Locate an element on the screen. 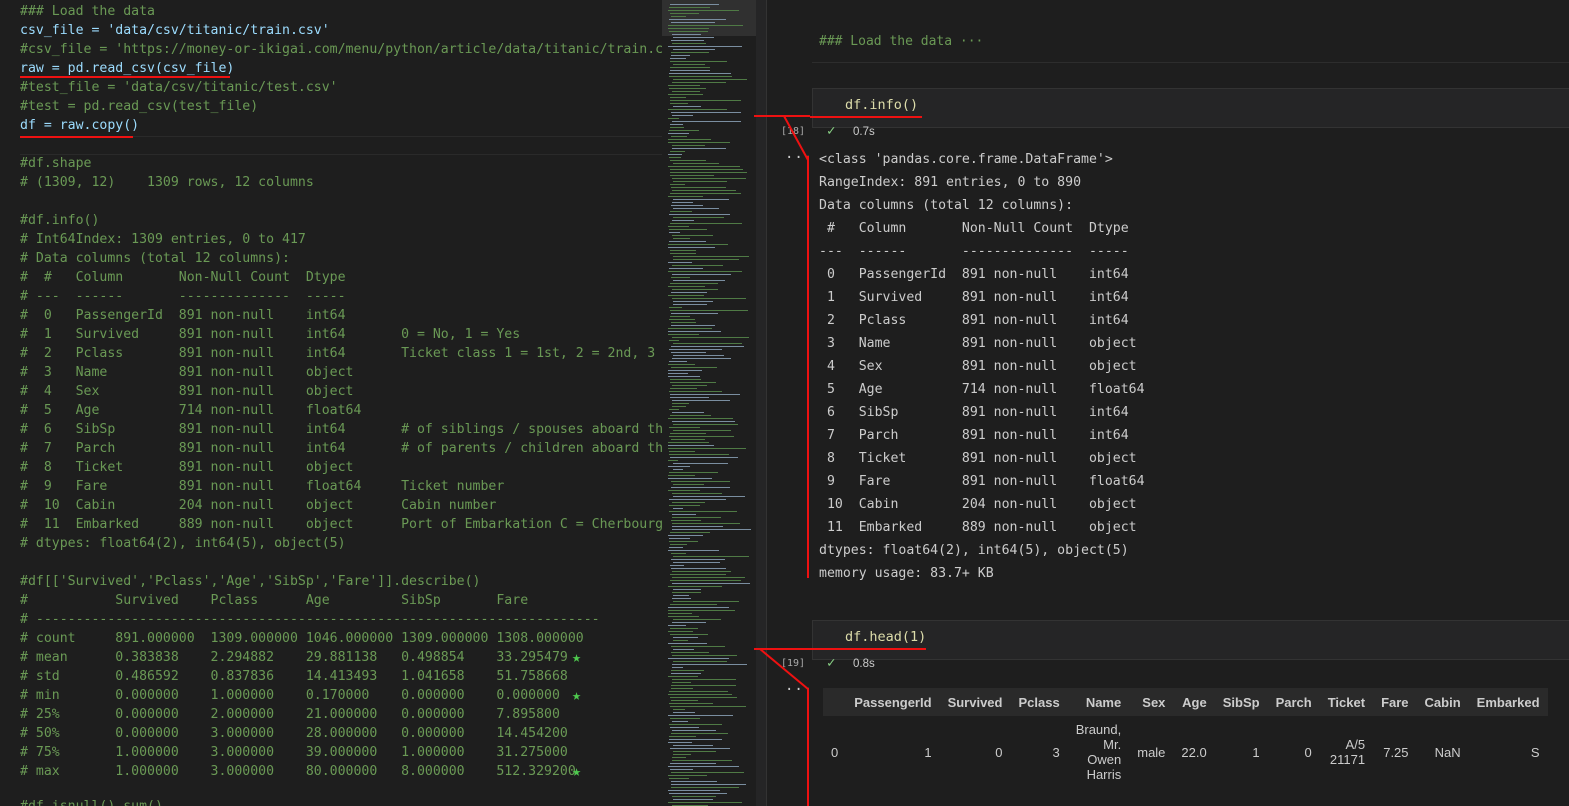 Image resolution: width=1569 pixels, height=806 pixels. code-line: # 0 PassengerId 891 non-null int64 is located at coordinates (183, 315).